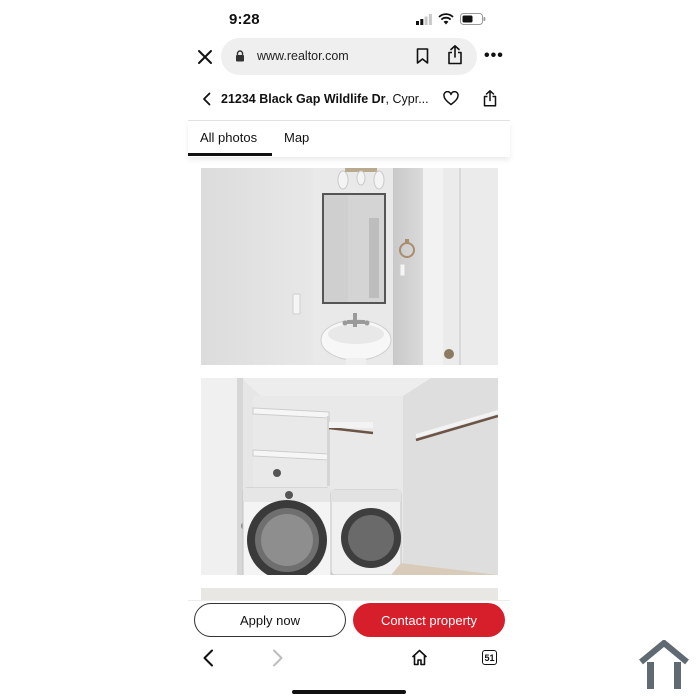  Describe the element at coordinates (278, 658) in the screenshot. I see `forward-arrow-icon` at that location.